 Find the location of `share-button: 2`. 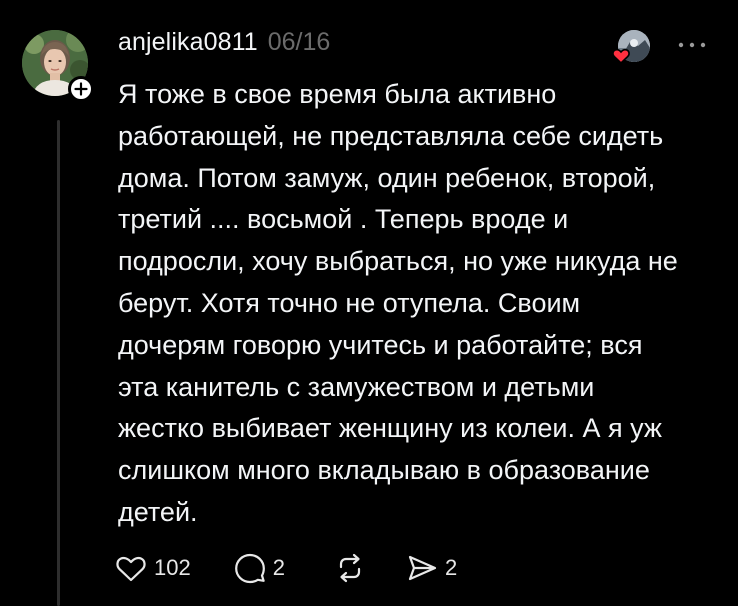

share-button: 2 is located at coordinates (431, 568).